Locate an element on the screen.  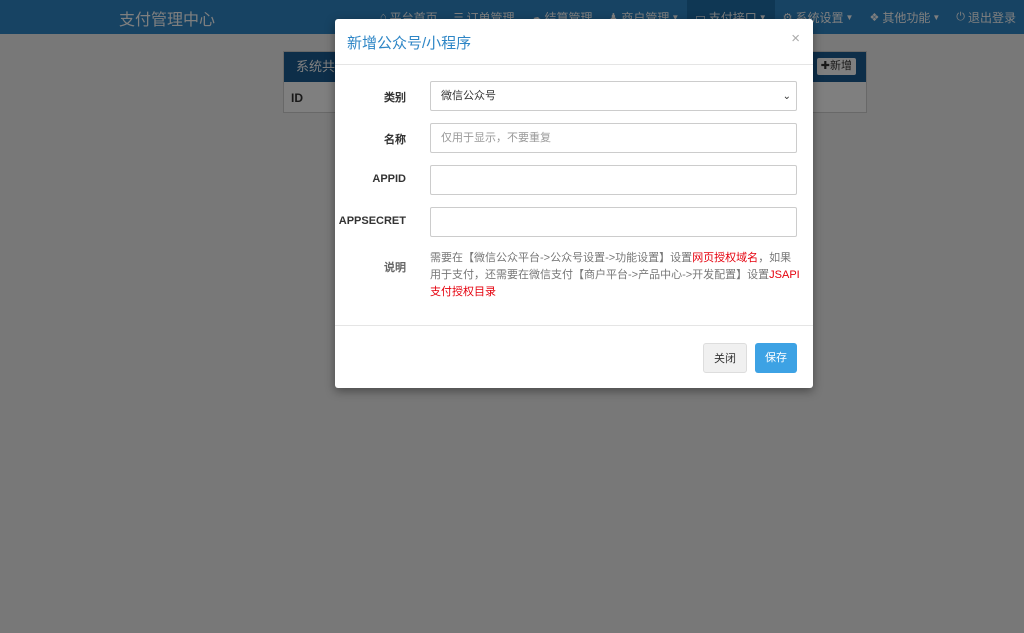
modal-footer: 关闭 保存 is located at coordinates (574, 357).